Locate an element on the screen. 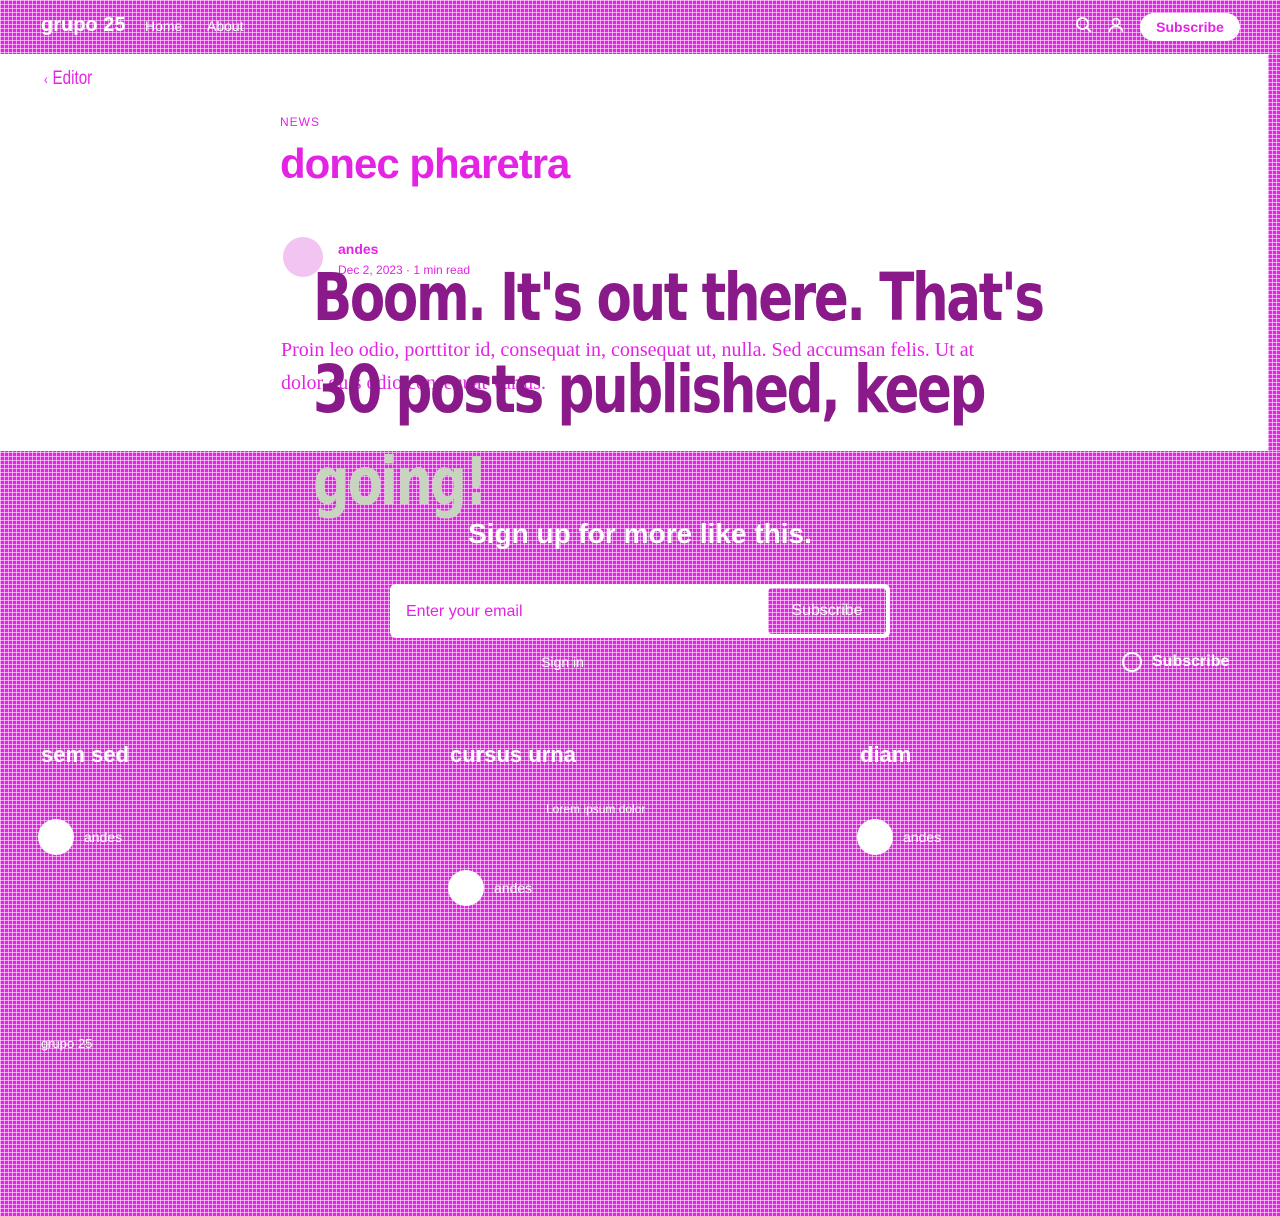 This screenshot has height=1216, width=1280. site-brand: grupo 25 is located at coordinates (83, 25).